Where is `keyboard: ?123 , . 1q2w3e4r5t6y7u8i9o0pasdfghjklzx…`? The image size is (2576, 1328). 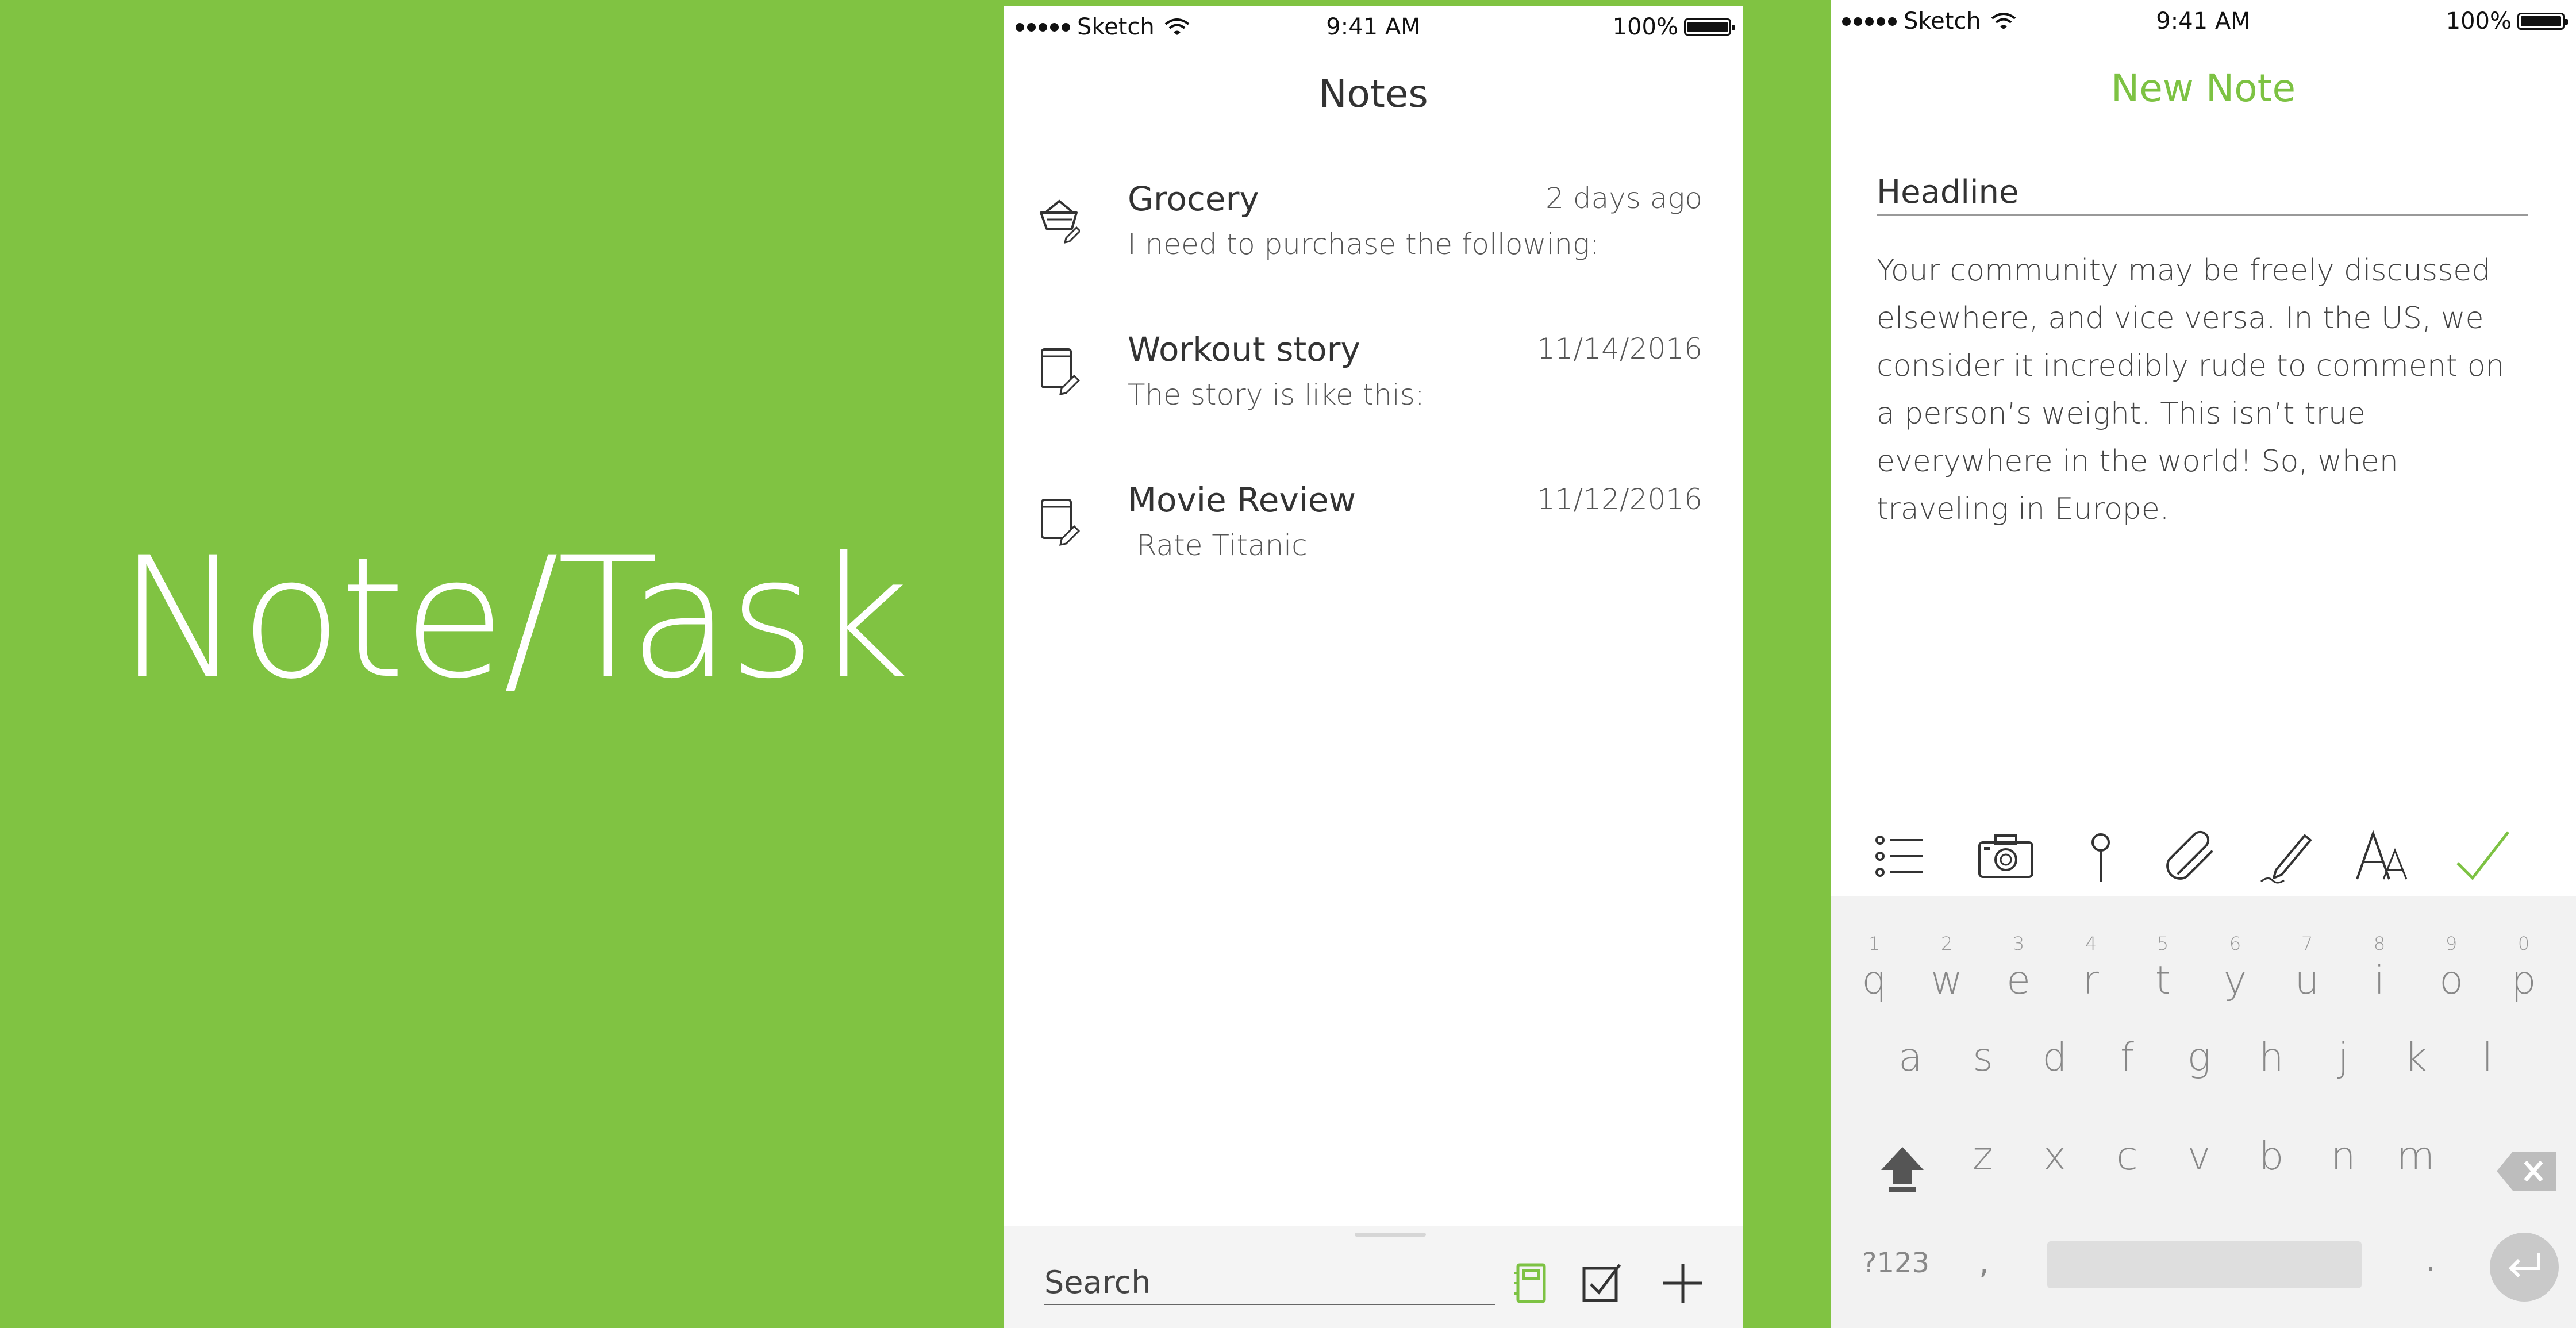
keyboard: ?123 , . 1q2w3e4r5t6y7u8i9o0pasdfghjklzx… is located at coordinates (2203, 1112).